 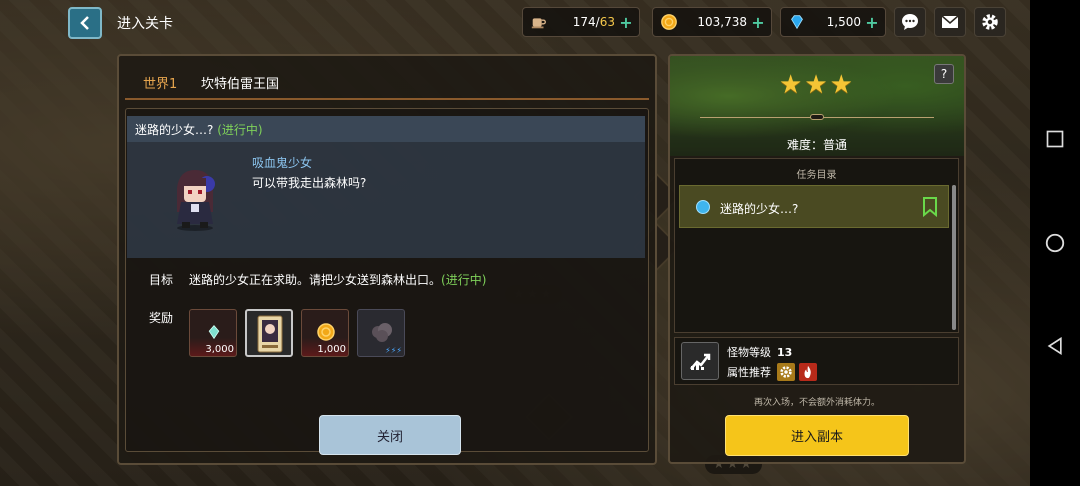 I want to click on reward-energy-marks: ⚡⚡⚡, so click(x=393, y=350).